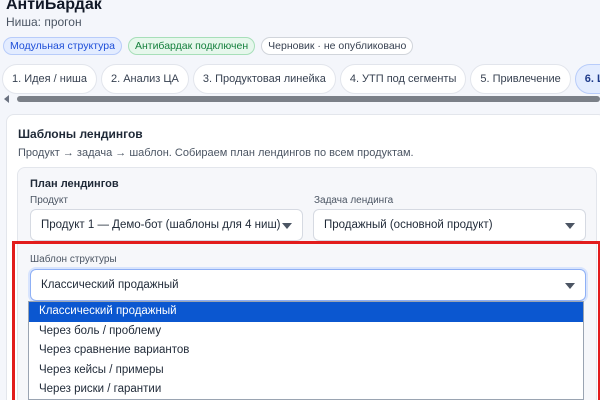 The width and height of the screenshot is (600, 400). Describe the element at coordinates (49, 79) in the screenshot. I see `tab-idea-niche: 1. Идея / ниша` at that location.